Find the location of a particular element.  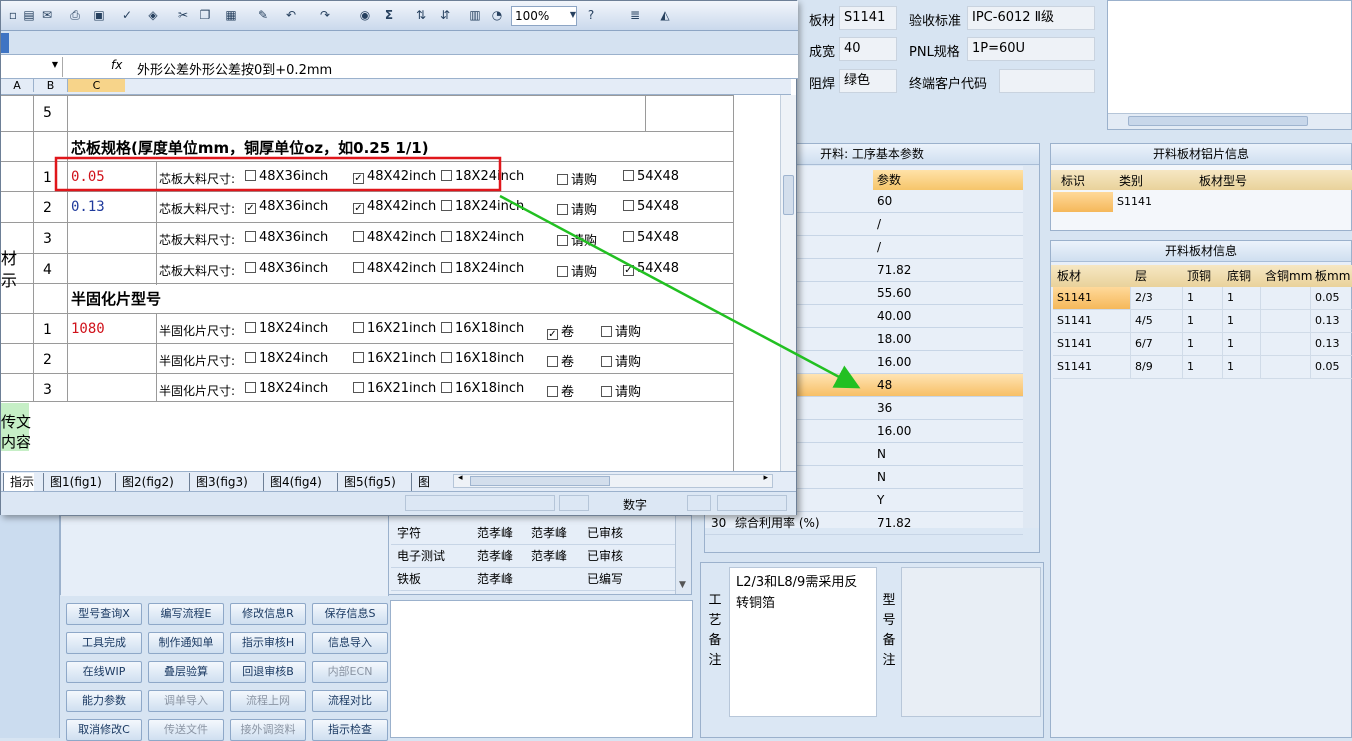

highlight-box is located at coordinates (278, 174).